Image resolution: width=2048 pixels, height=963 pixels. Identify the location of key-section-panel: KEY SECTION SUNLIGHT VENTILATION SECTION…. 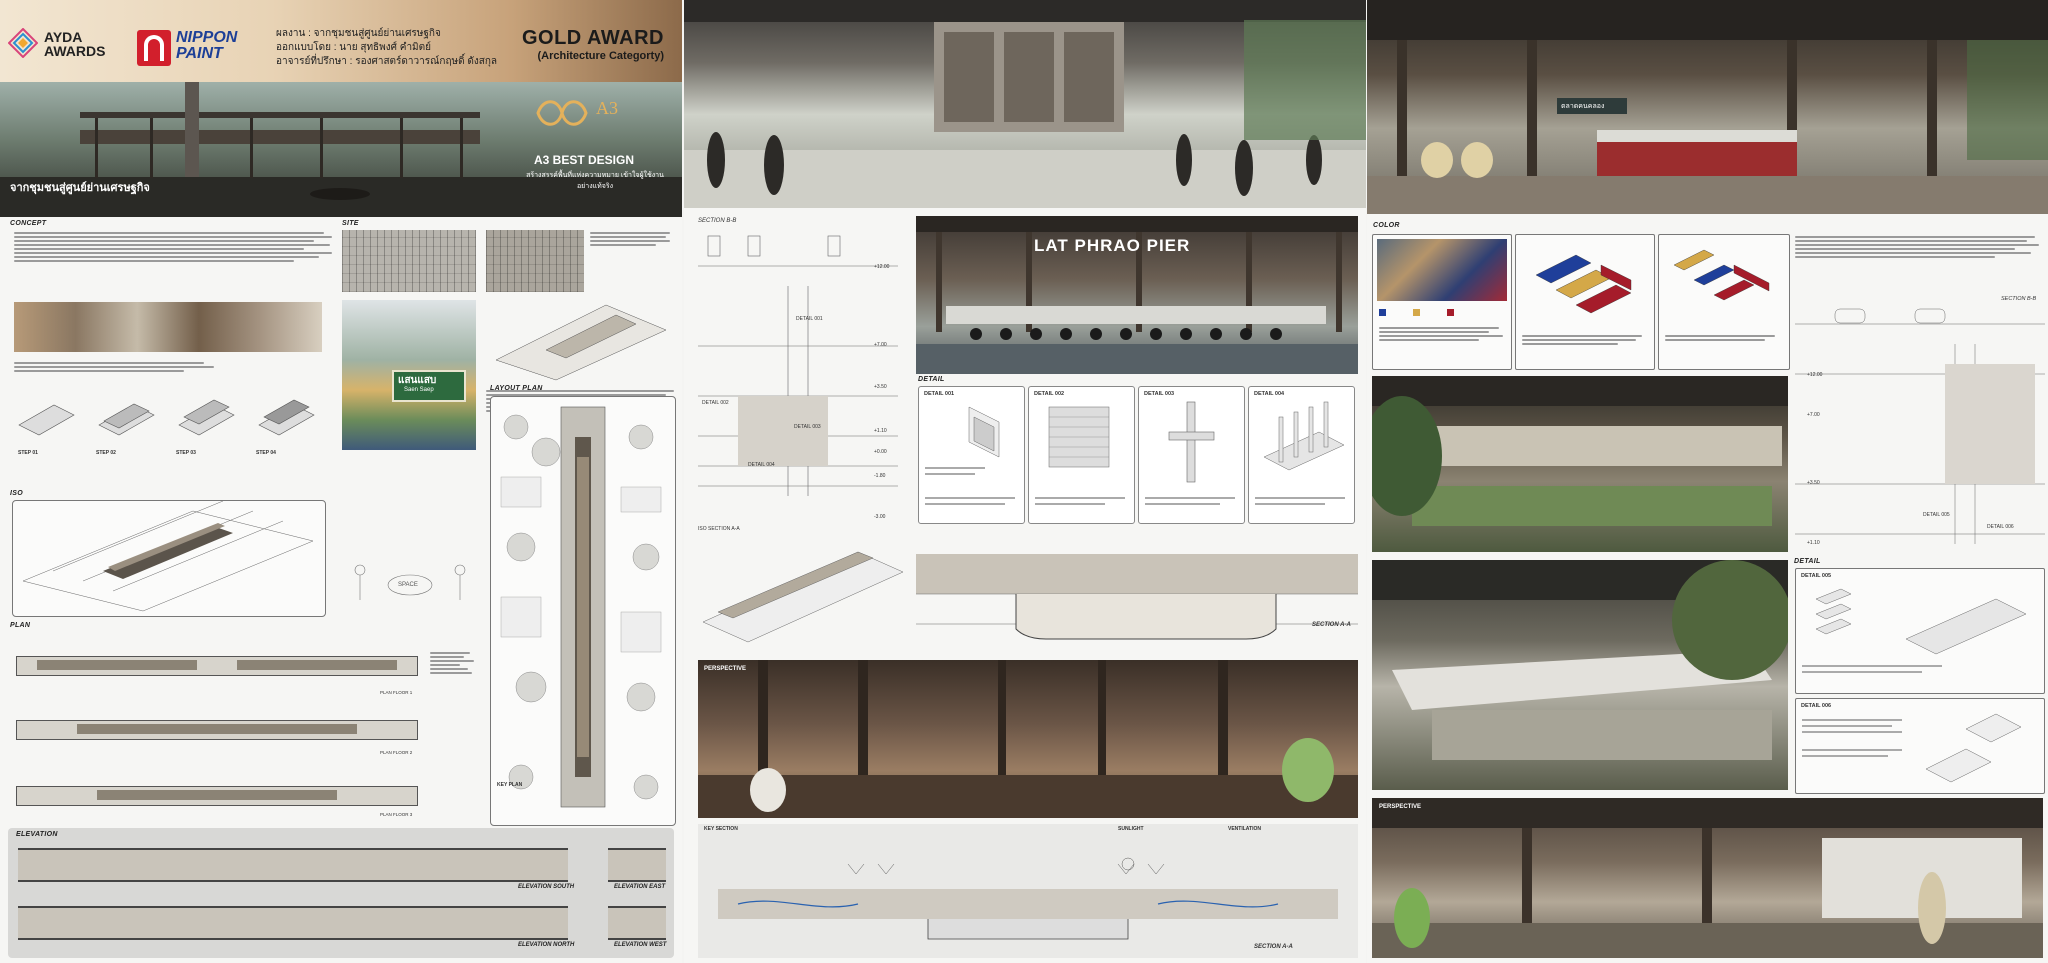
(1028, 891).